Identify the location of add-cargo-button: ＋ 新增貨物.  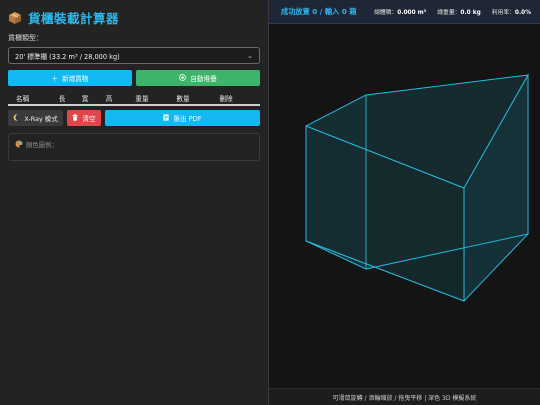
(70, 78).